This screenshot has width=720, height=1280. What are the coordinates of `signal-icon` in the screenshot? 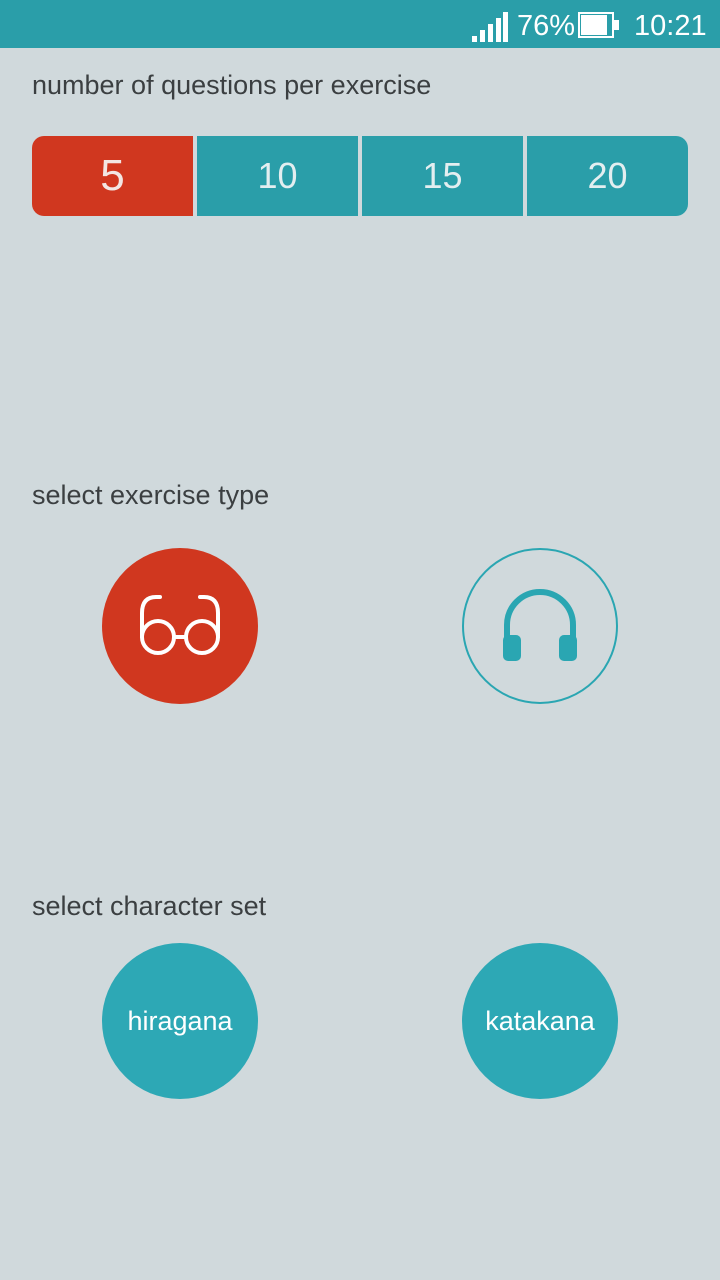 It's located at (490, 27).